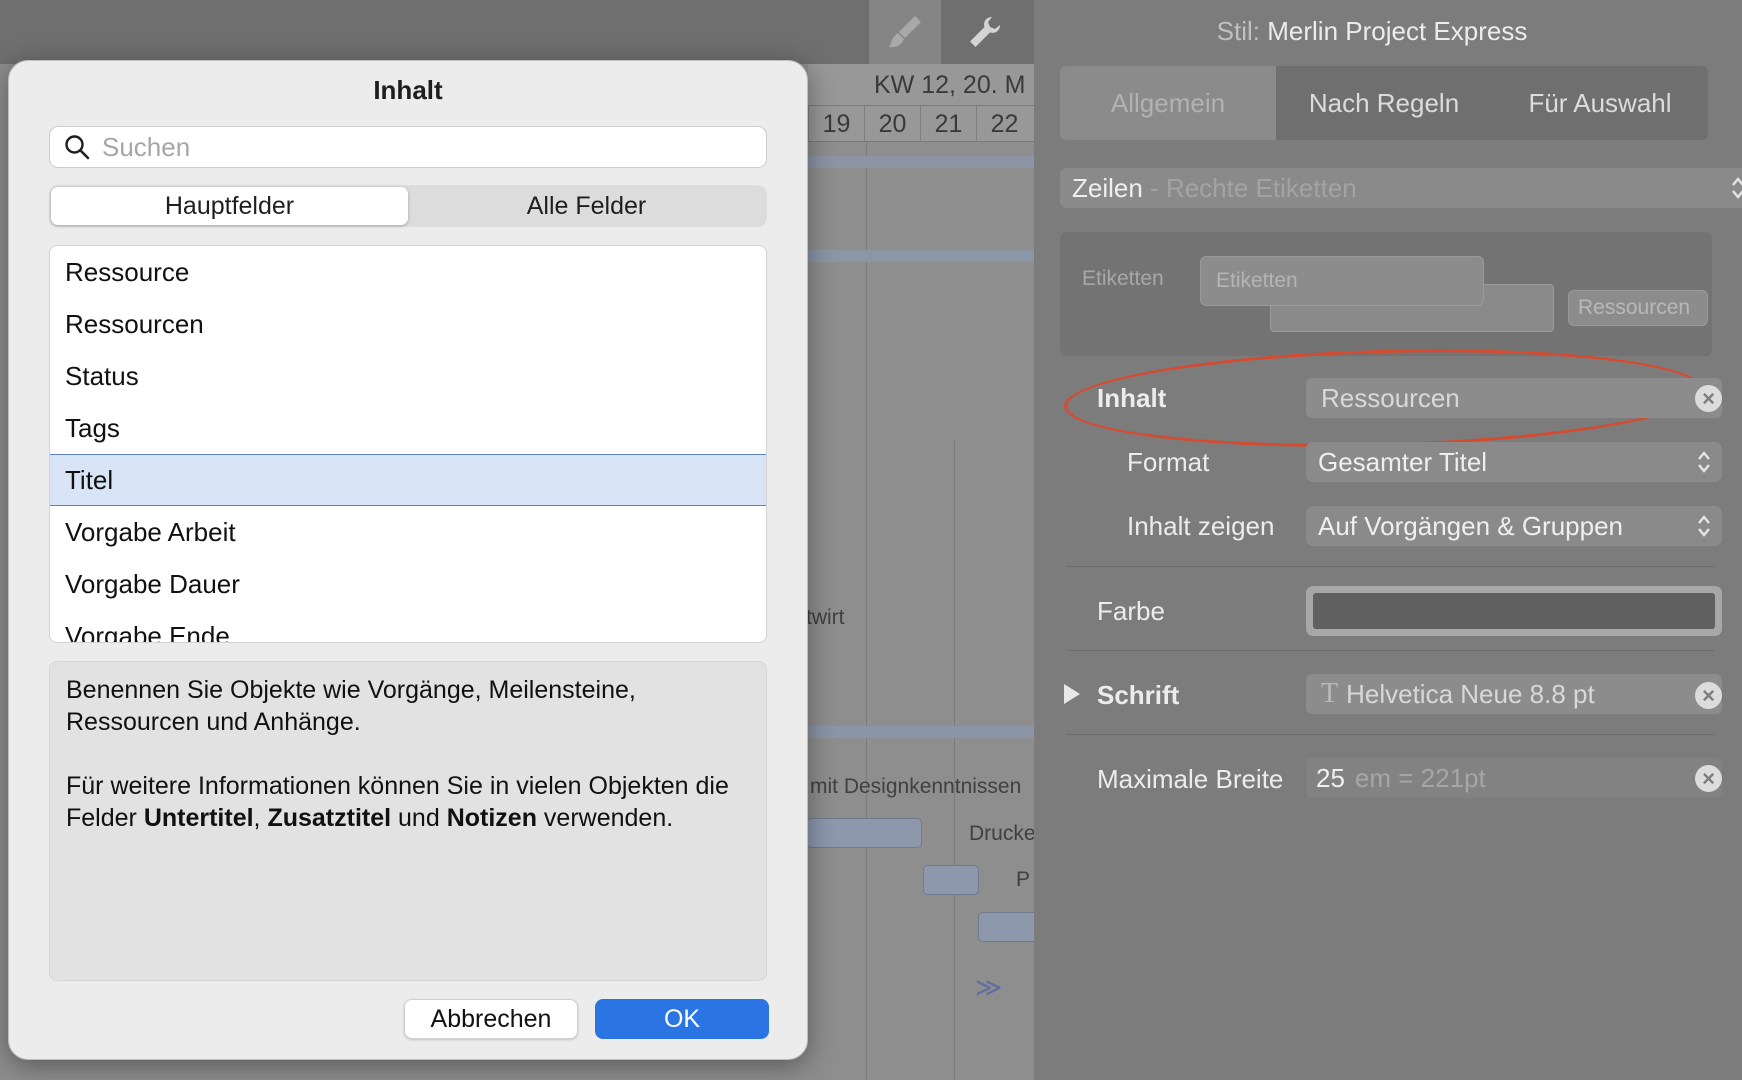 The height and width of the screenshot is (1080, 1742). I want to click on content-label: Inhalt, so click(1132, 398).